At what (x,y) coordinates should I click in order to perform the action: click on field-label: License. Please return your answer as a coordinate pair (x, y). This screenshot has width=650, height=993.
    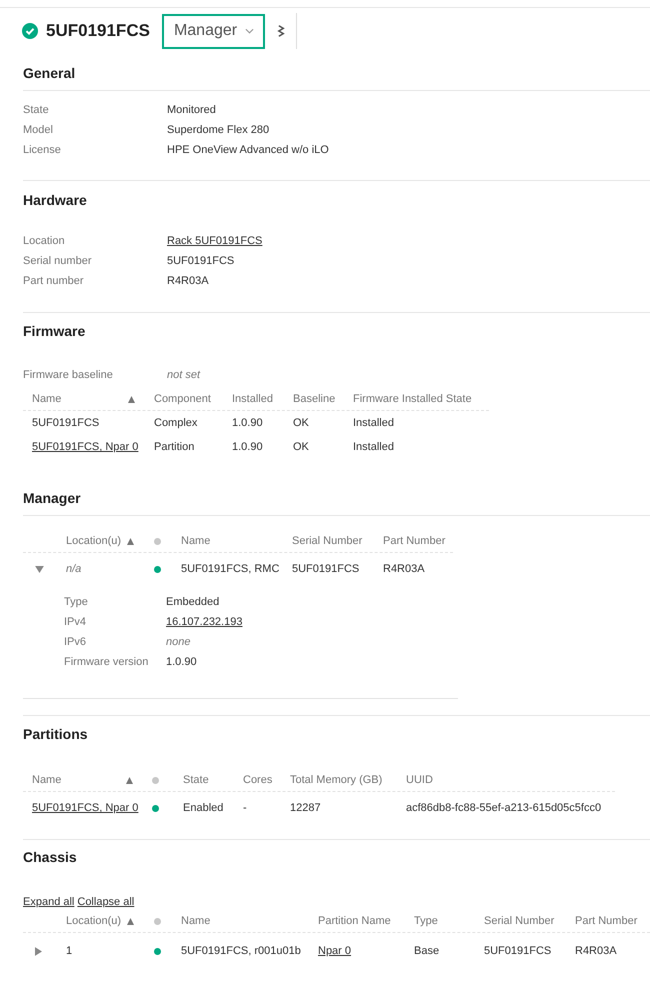
    Looking at the image, I should click on (42, 150).